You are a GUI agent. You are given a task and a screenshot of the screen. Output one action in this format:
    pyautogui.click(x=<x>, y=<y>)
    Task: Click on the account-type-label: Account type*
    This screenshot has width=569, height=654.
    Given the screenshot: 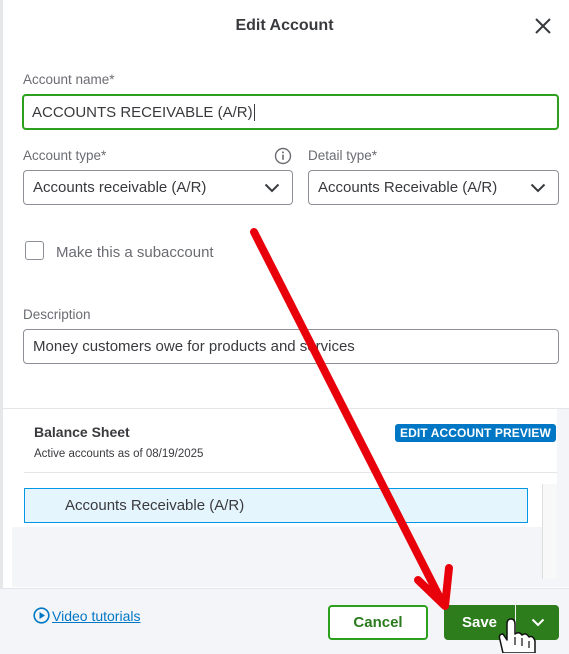 What is the action you would take?
    pyautogui.click(x=65, y=155)
    